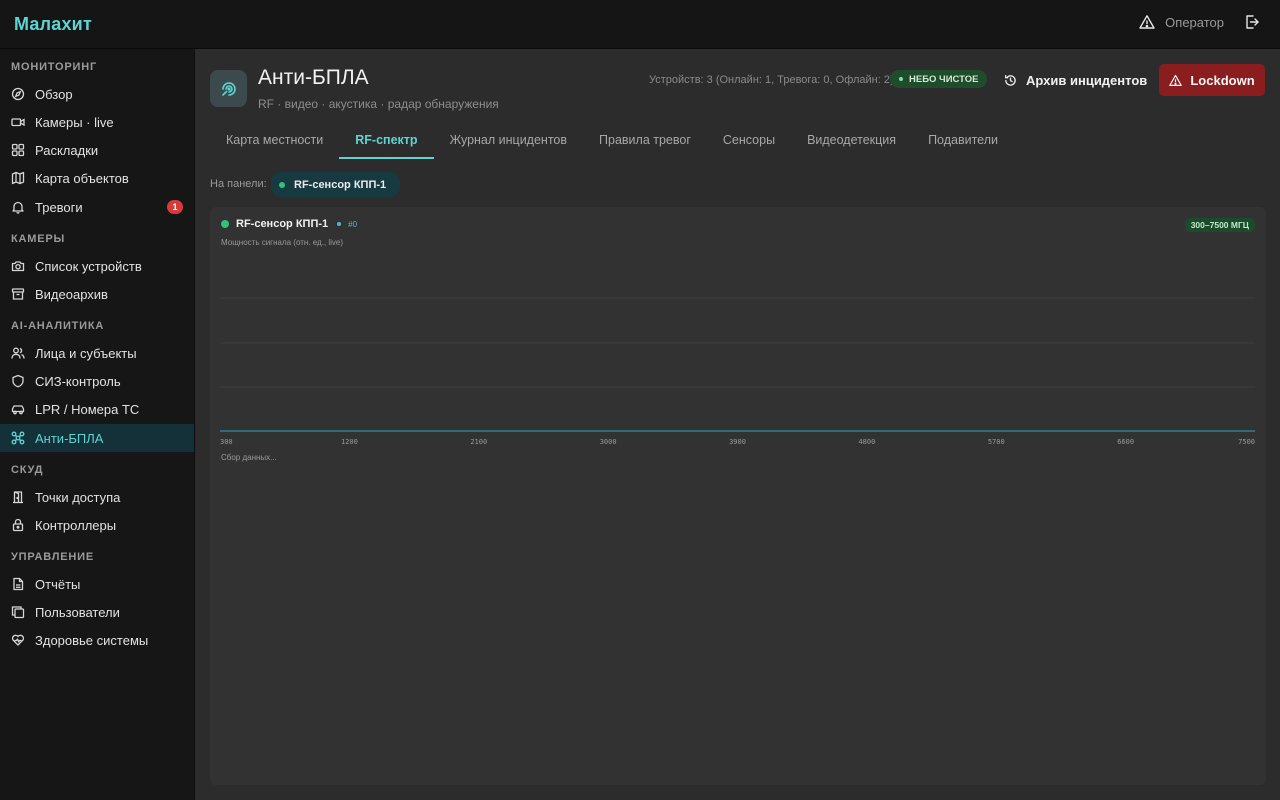 The image size is (1280, 800). I want to click on panel-filter-label: На панели:, so click(238, 184).